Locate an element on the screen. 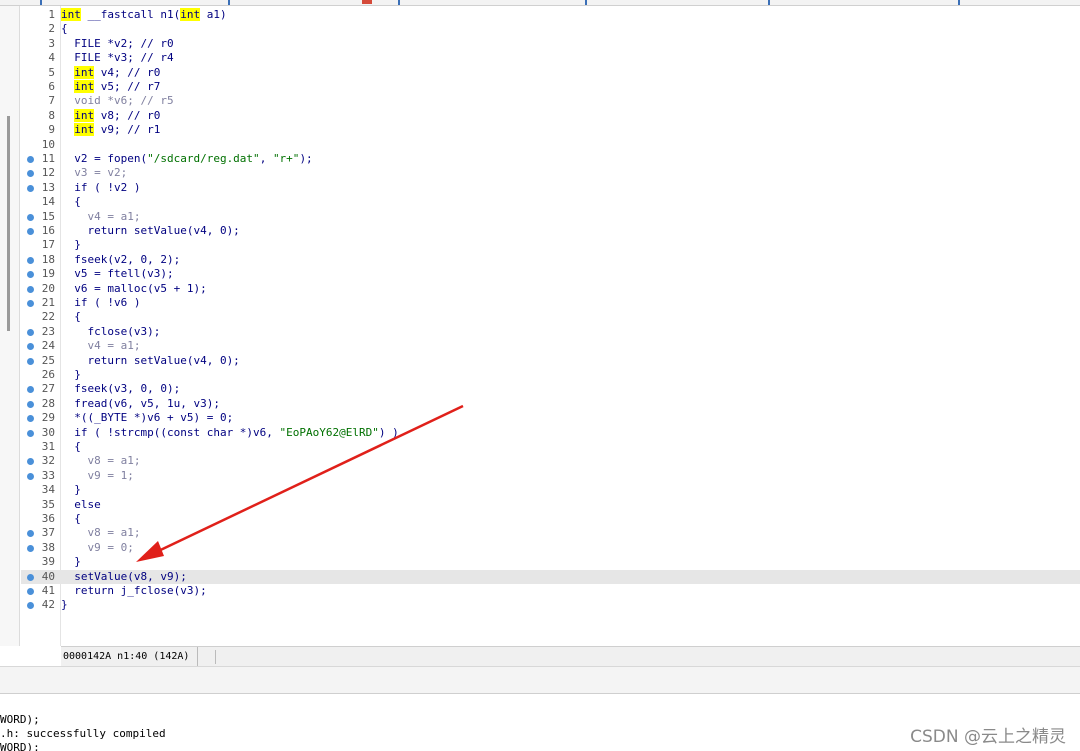 The image size is (1080, 751). code-text: fseek(v2, 0, 2); is located at coordinates (120, 260).